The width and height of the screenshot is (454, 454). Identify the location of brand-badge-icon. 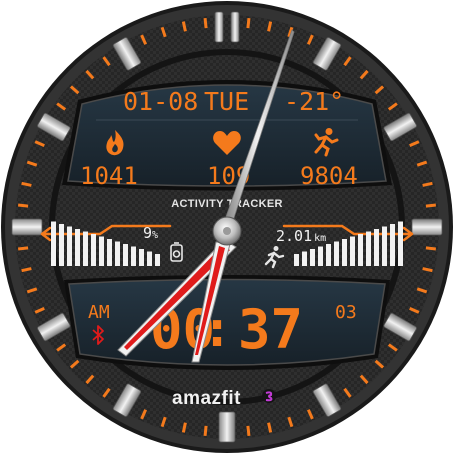
(269, 396).